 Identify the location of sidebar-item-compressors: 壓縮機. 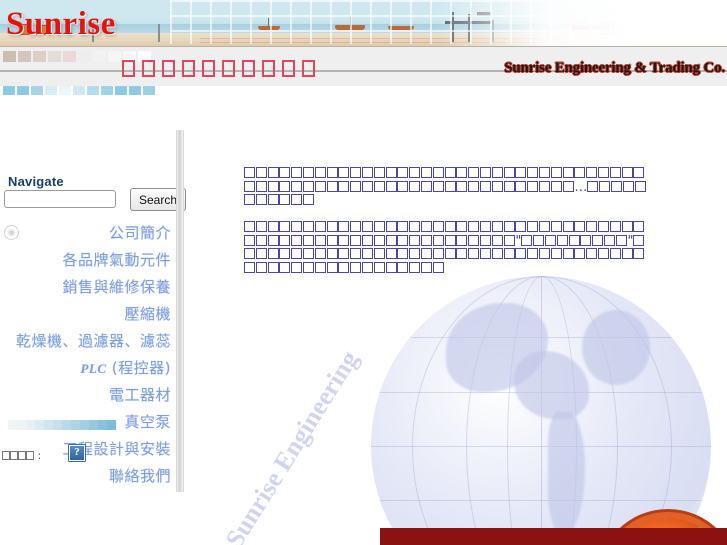
(88, 314).